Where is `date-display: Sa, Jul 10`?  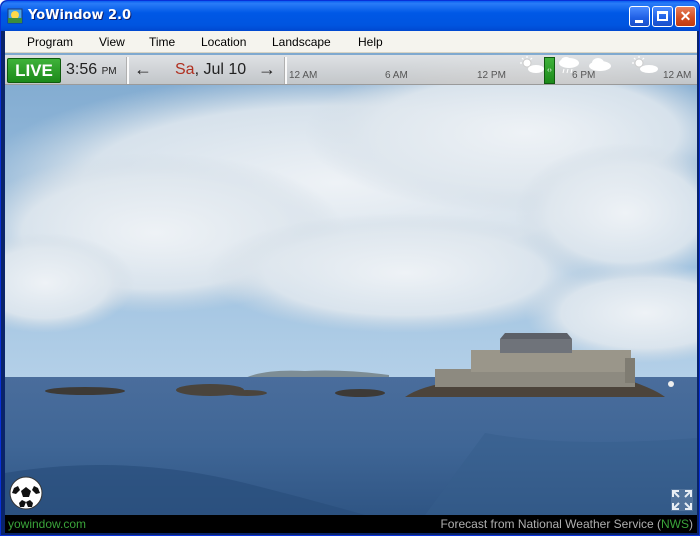 date-display: Sa, Jul 10 is located at coordinates (210, 70).